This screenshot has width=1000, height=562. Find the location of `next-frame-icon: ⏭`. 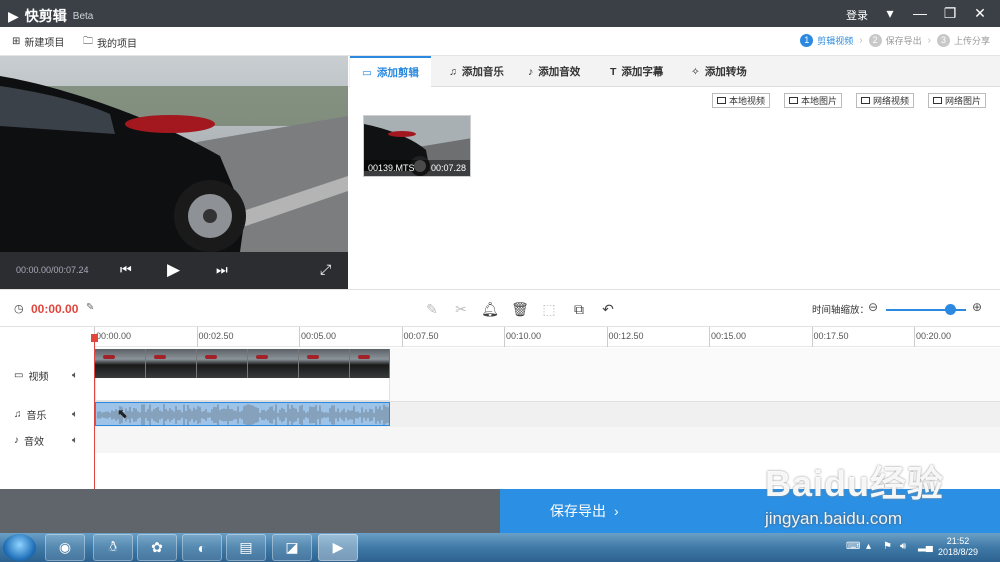

next-frame-icon: ⏭ is located at coordinates (222, 270).